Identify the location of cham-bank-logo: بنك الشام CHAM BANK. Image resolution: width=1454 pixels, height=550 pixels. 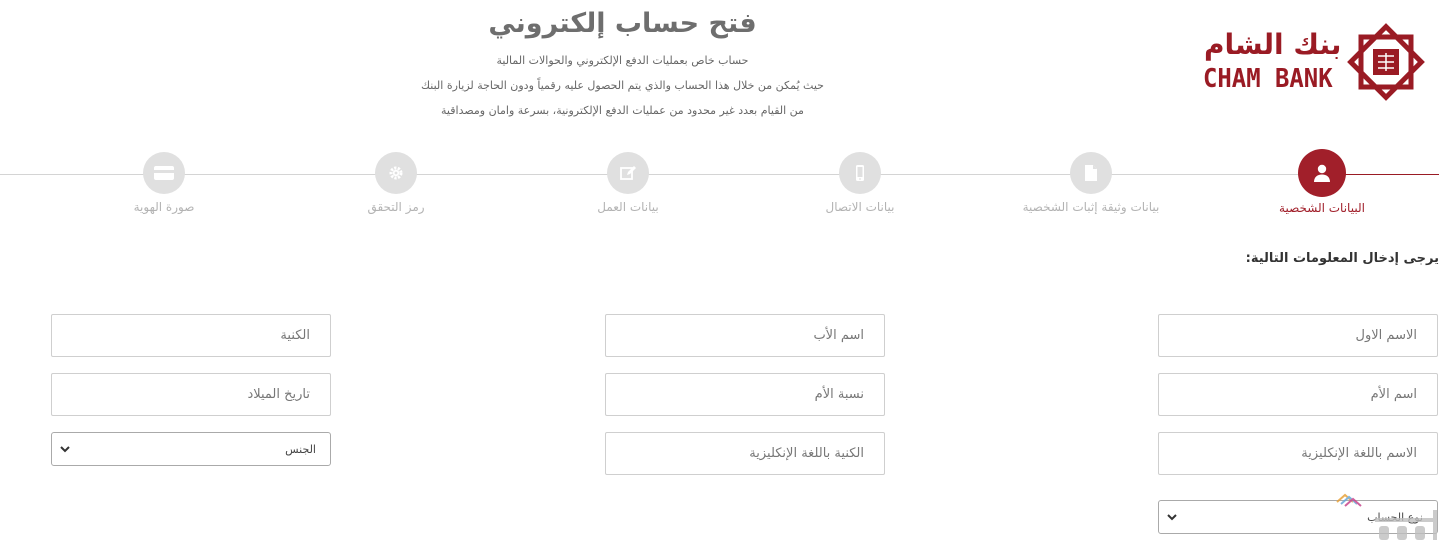
(1316, 63).